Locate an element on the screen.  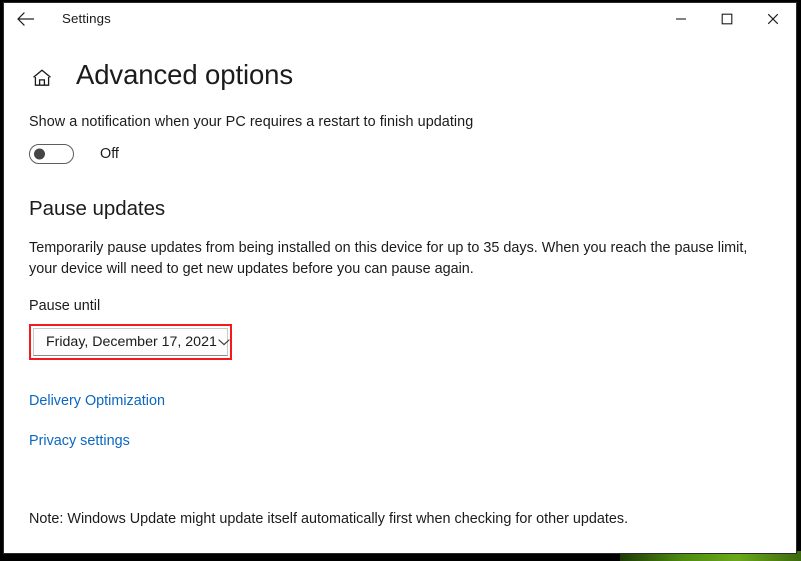
pause-until-highlight-box: Friday, December 17, 2021 is located at coordinates (130, 342).